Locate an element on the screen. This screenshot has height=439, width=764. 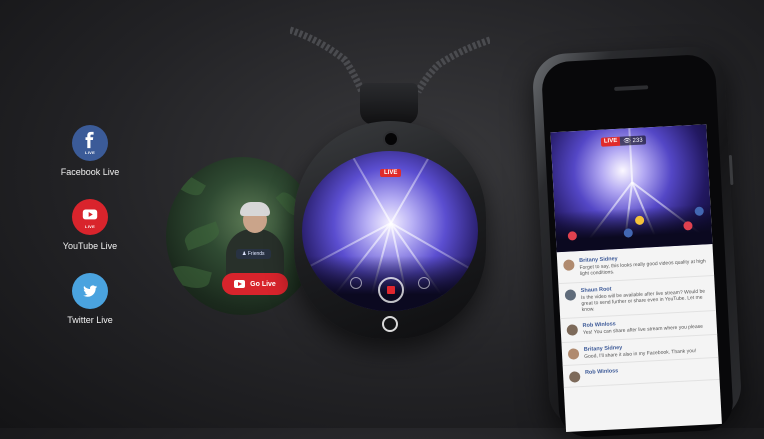
facebook-live-badge-text: LIVE is located at coordinates (90, 152).